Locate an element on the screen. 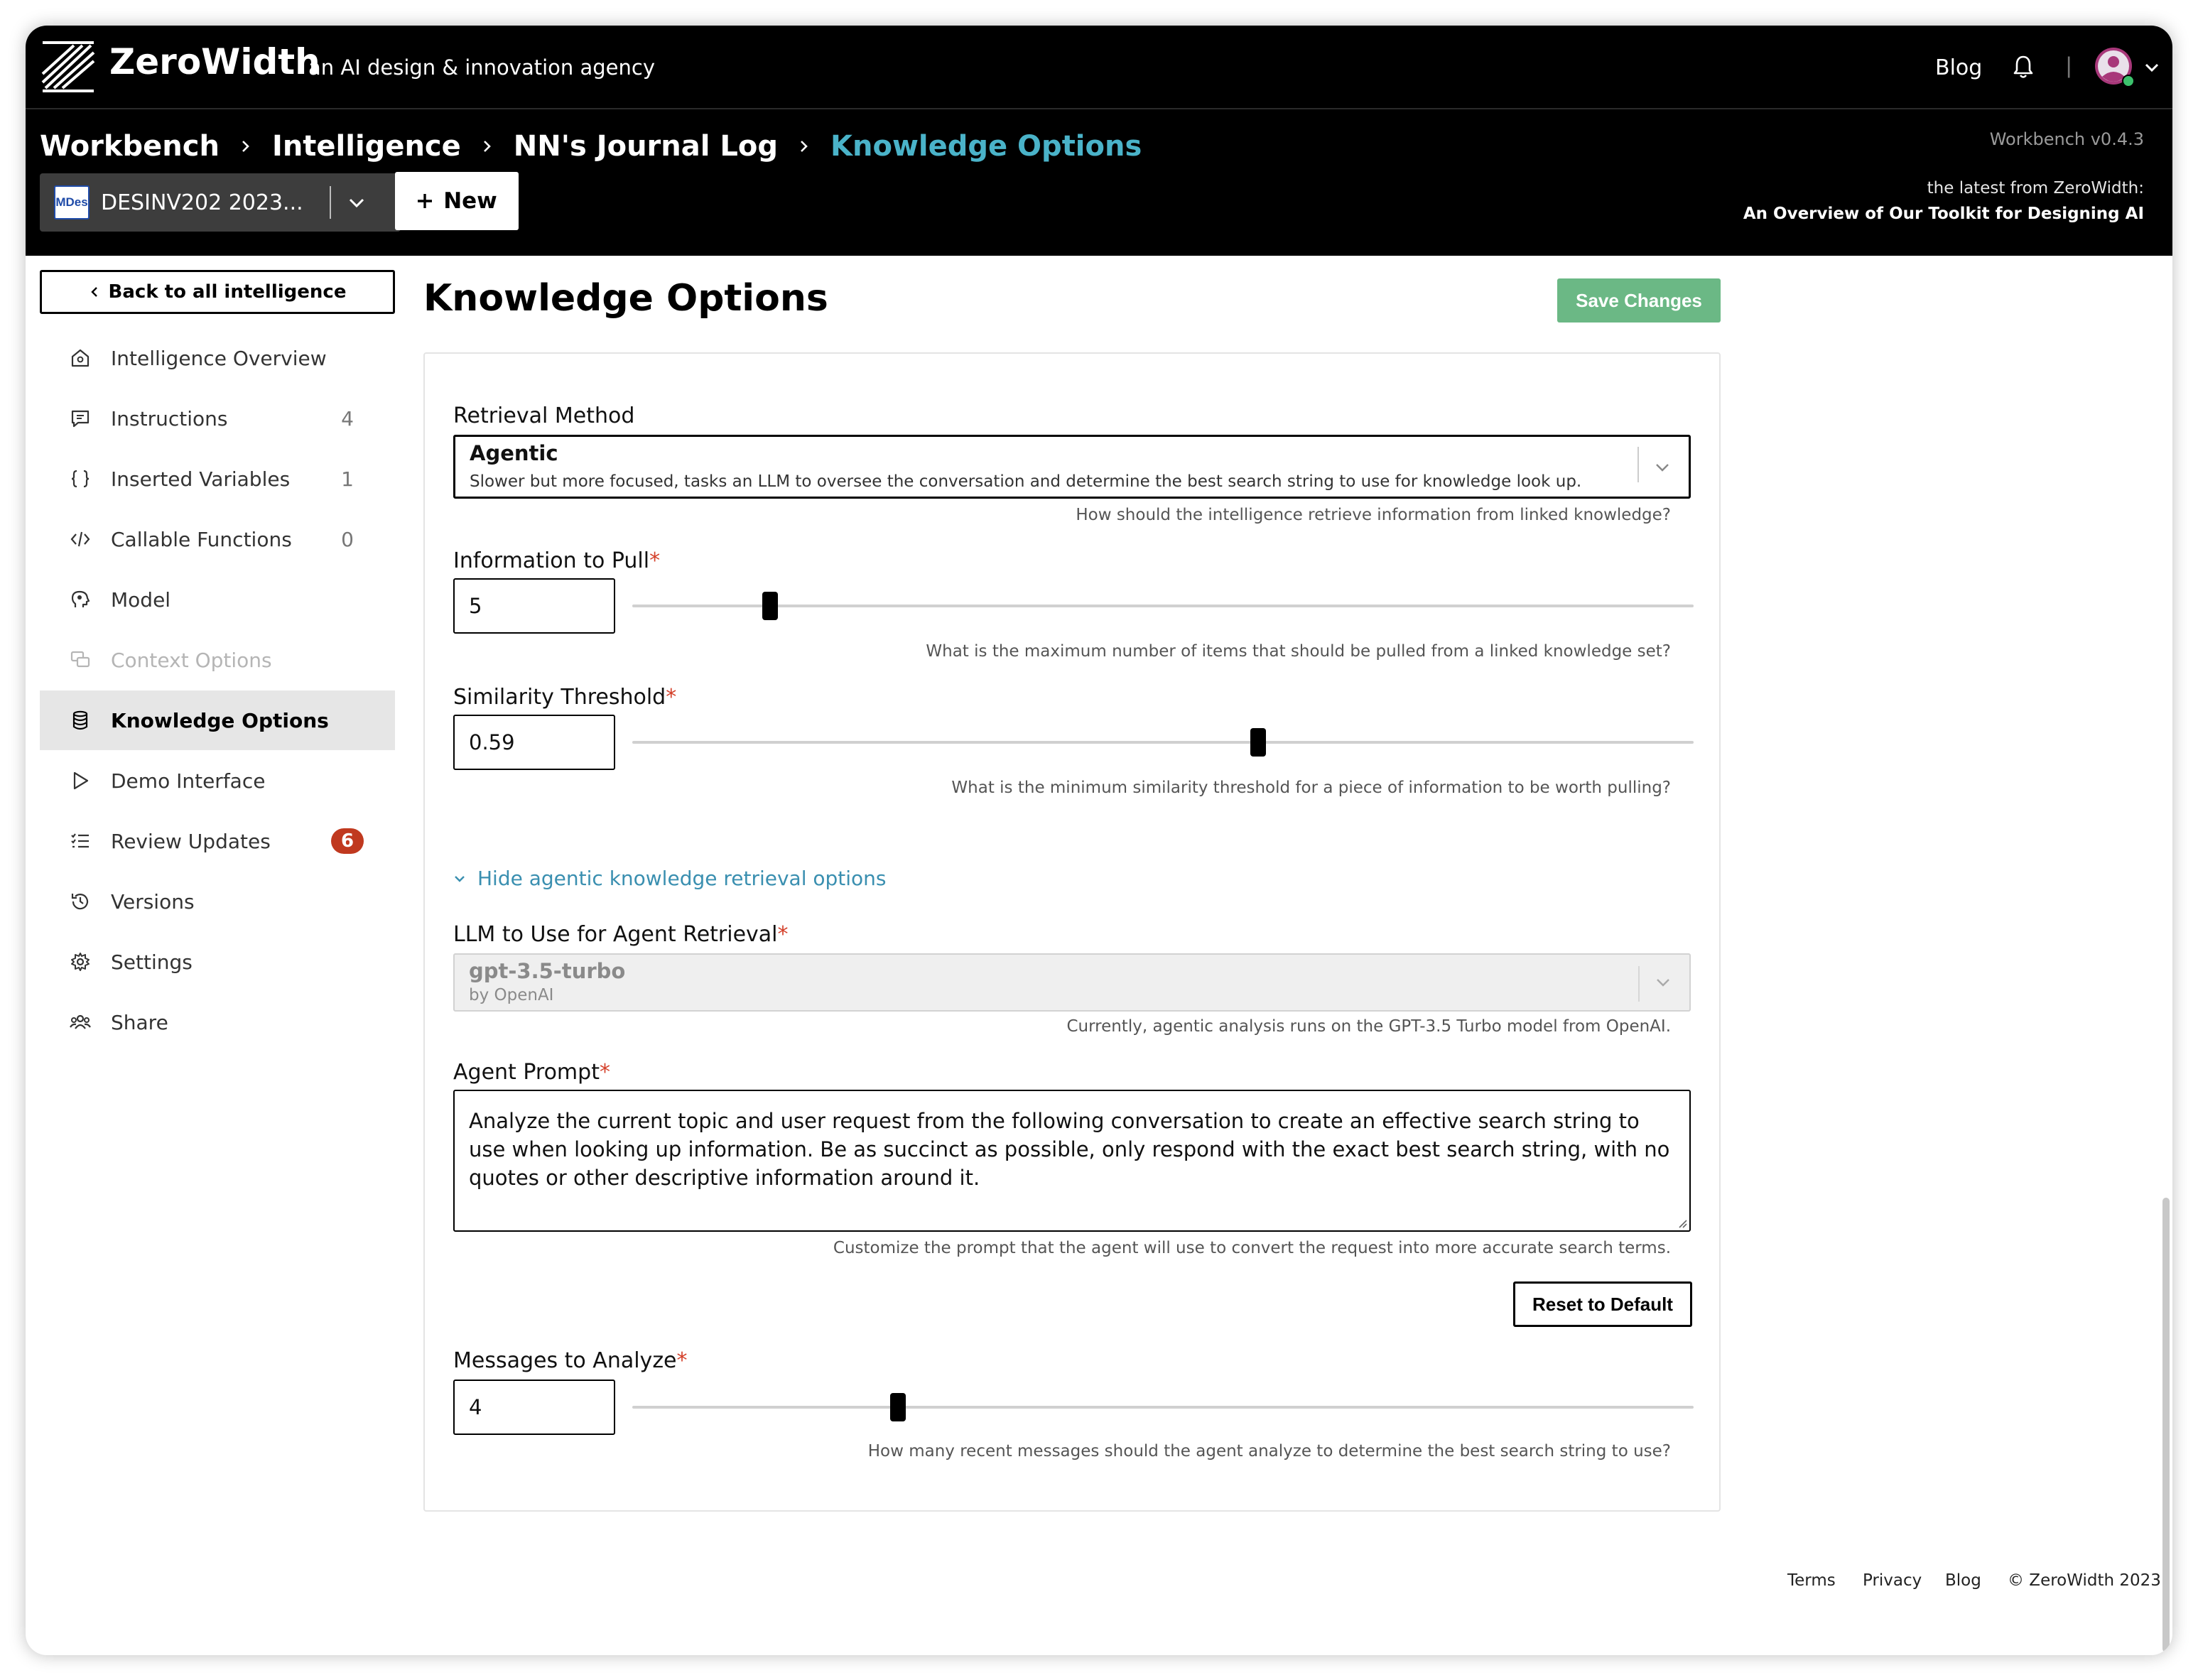 The width and height of the screenshot is (2198, 1680). bell-icon is located at coordinates (2023, 67).